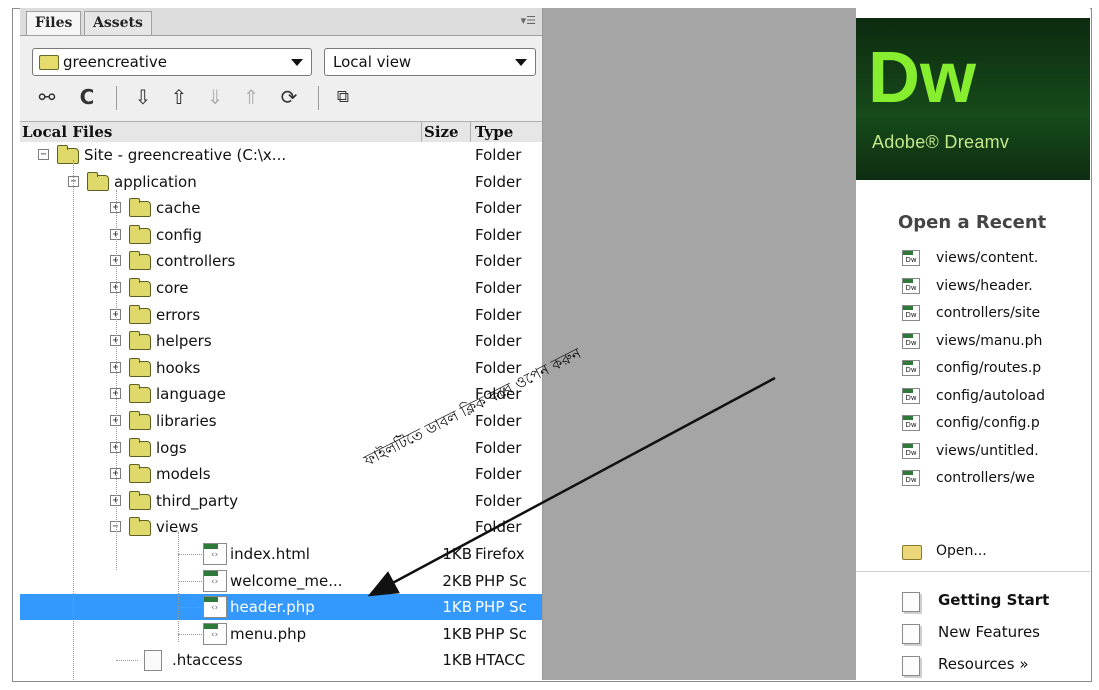  I want to click on file-name: errors, so click(178, 315).